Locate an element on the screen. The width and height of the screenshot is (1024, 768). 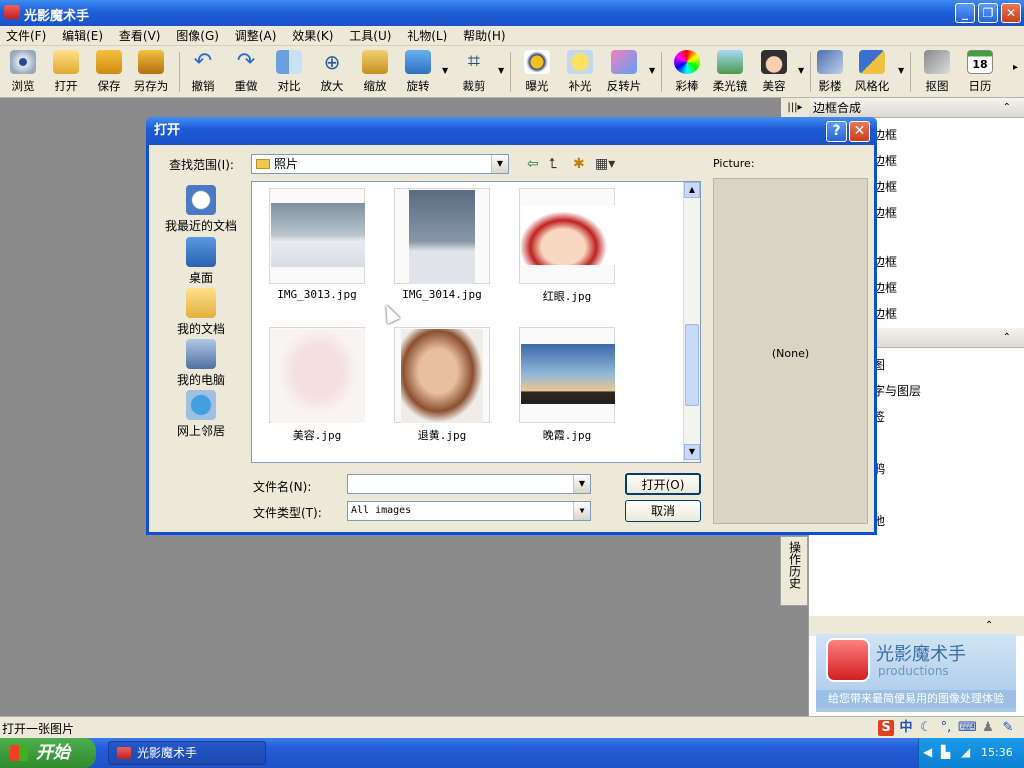
tool-studio: 影楼 is located at coordinates (830, 73).